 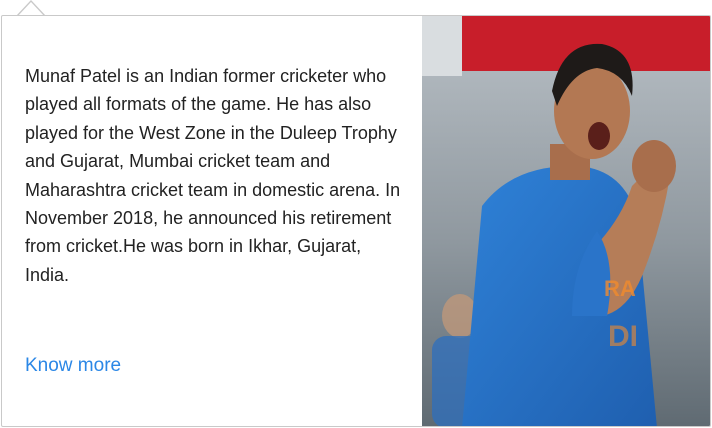 I want to click on know-more-link: Know more, so click(x=73, y=366).